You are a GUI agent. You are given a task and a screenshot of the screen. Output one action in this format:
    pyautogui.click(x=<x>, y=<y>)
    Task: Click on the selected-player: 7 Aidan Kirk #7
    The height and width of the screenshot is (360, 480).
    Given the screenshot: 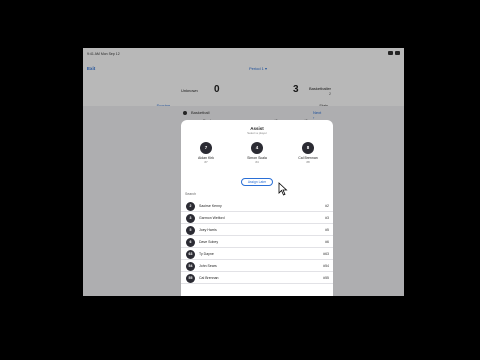 What is the action you would take?
    pyautogui.click(x=206, y=153)
    